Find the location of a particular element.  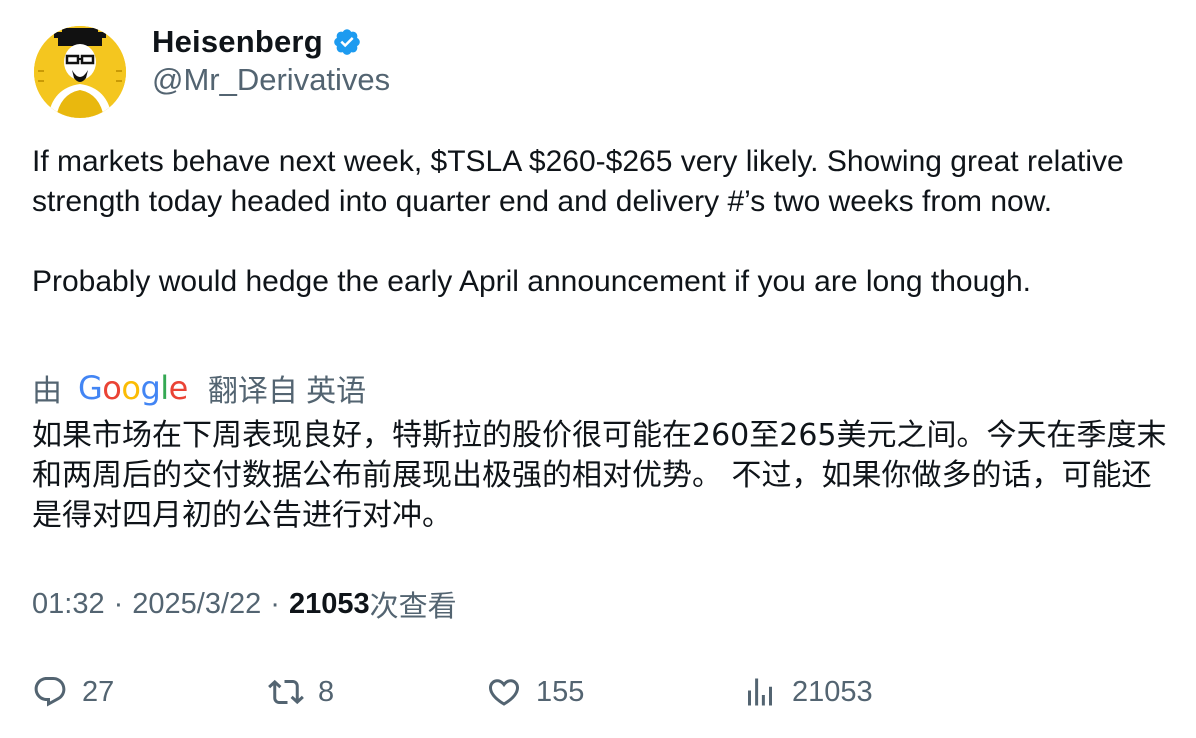

views-button: 21053 is located at coordinates (807, 692).